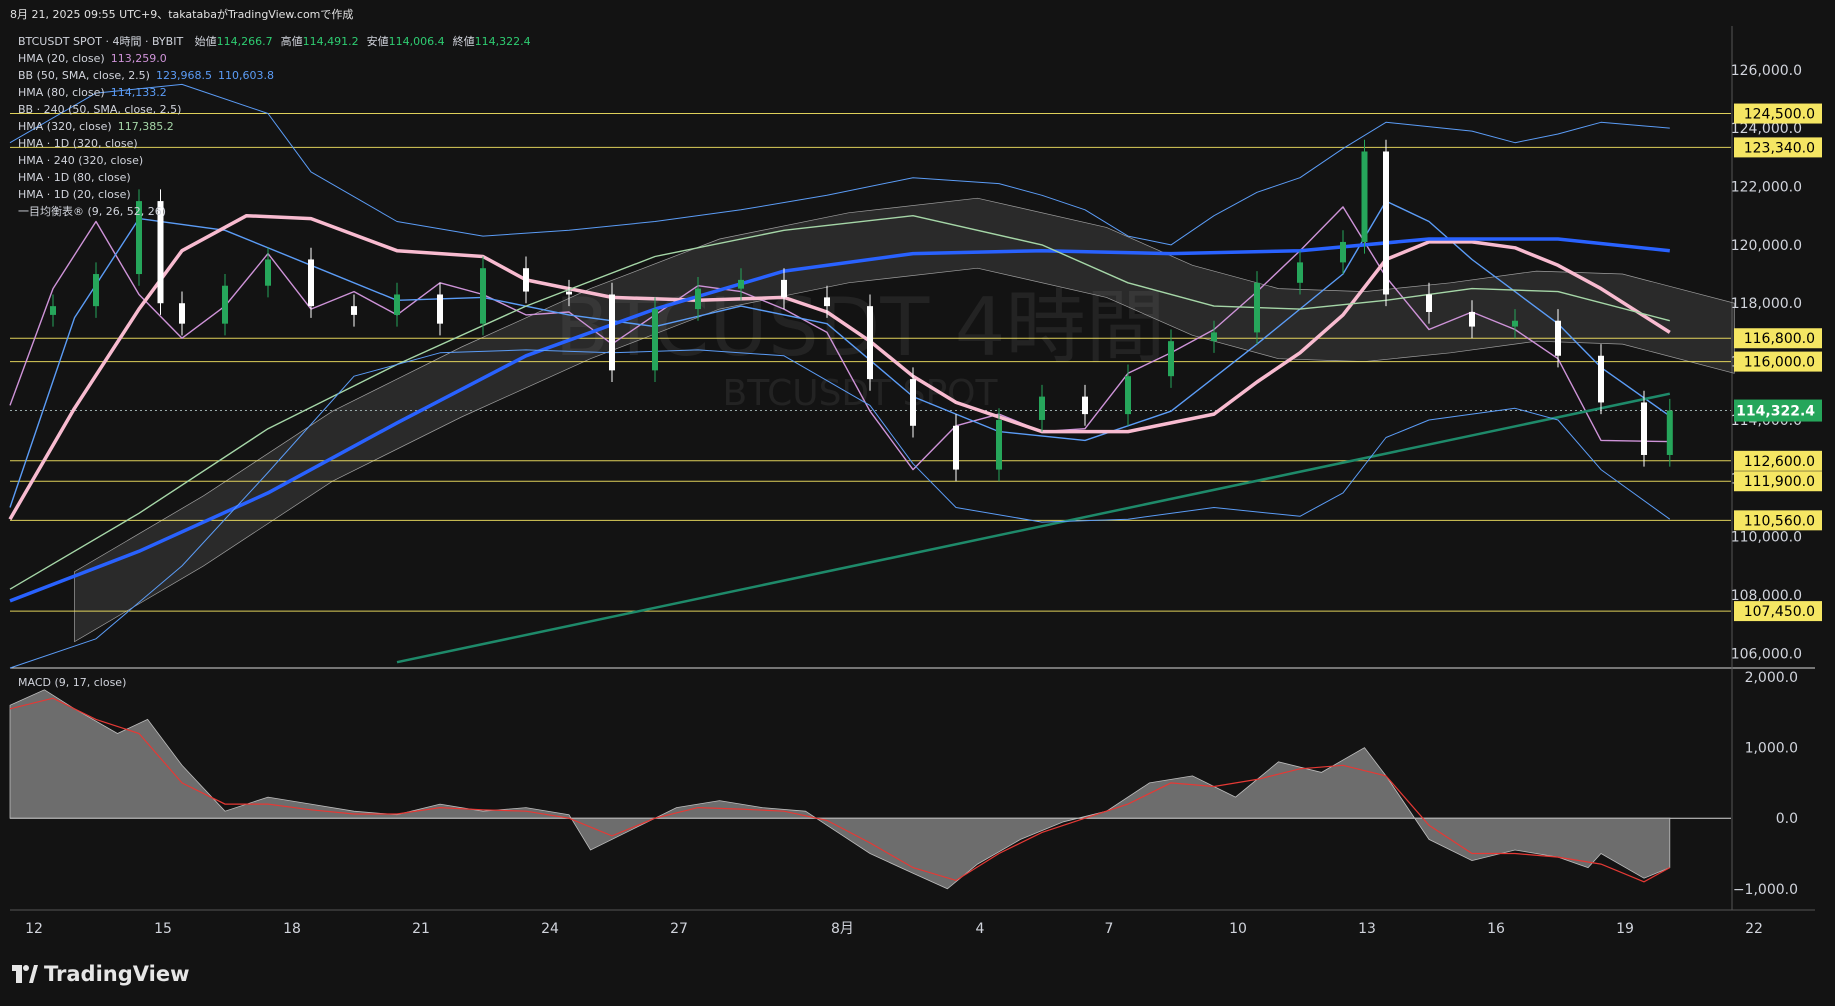  I want to click on indicator-name: HMA · 240 (320, close), so click(81, 160).